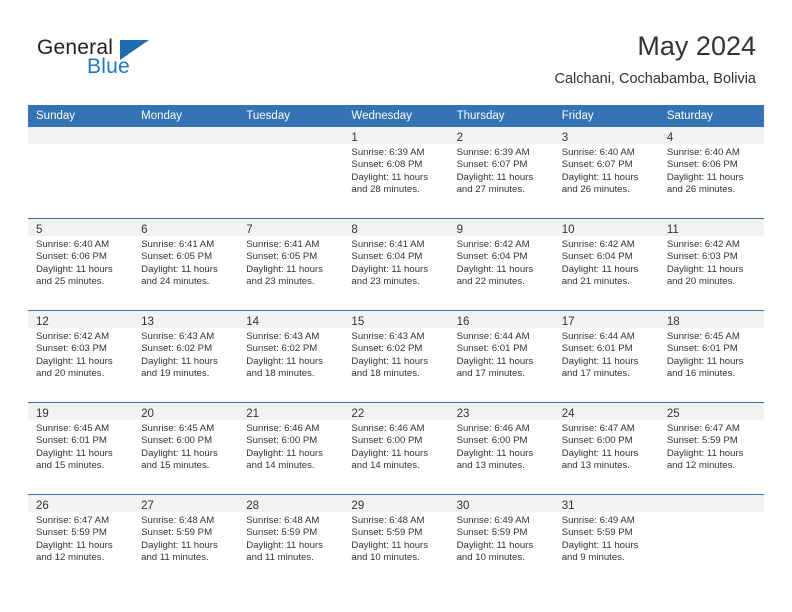 This screenshot has width=792, height=612. I want to click on daylight-text-line2: and 18 minutes., so click(280, 374).